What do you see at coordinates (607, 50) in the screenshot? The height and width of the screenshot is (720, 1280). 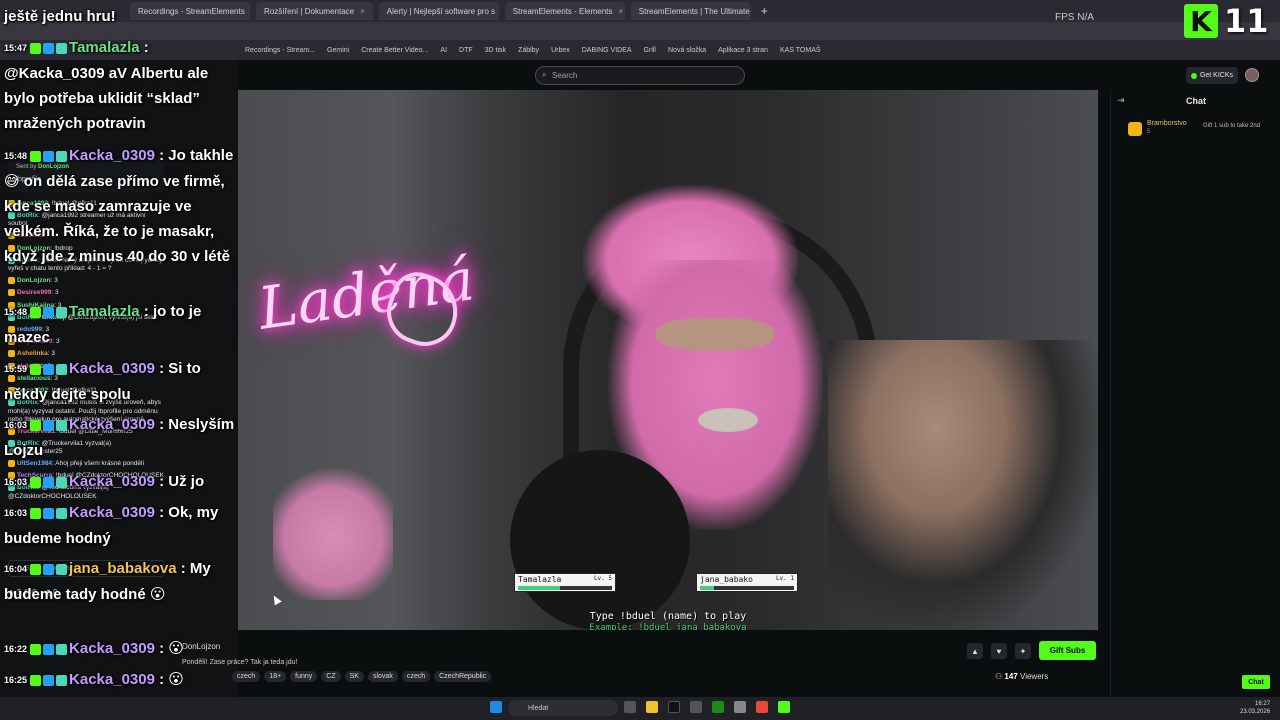 I see `bookmark: DABING VIDEA` at bounding box center [607, 50].